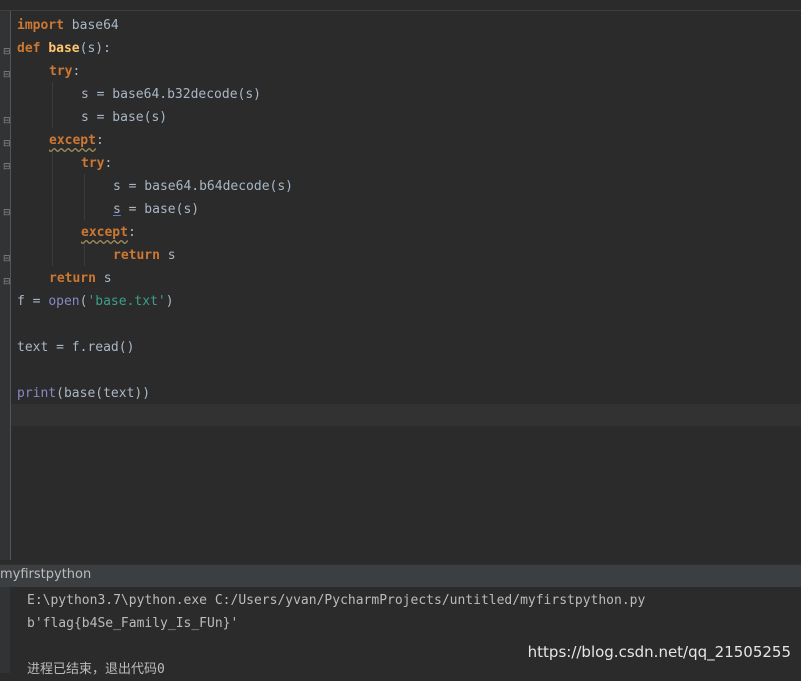 Image resolution: width=801 pixels, height=681 pixels. Describe the element at coordinates (400, 575) in the screenshot. I see `run-tool-window-header: myfirstpython` at that location.